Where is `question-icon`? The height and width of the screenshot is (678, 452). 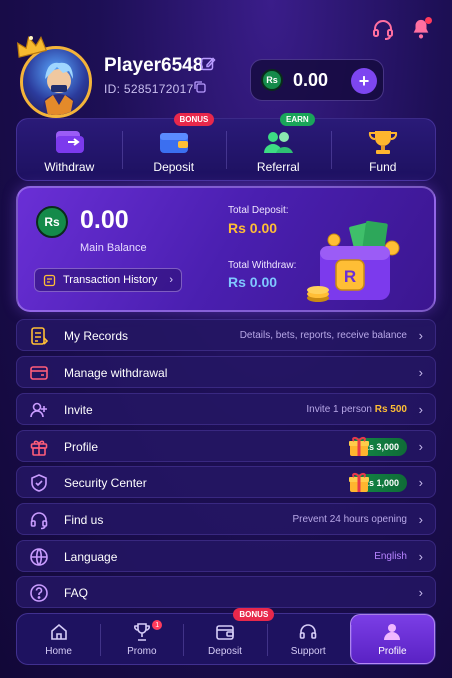
question-icon is located at coordinates (39, 593).